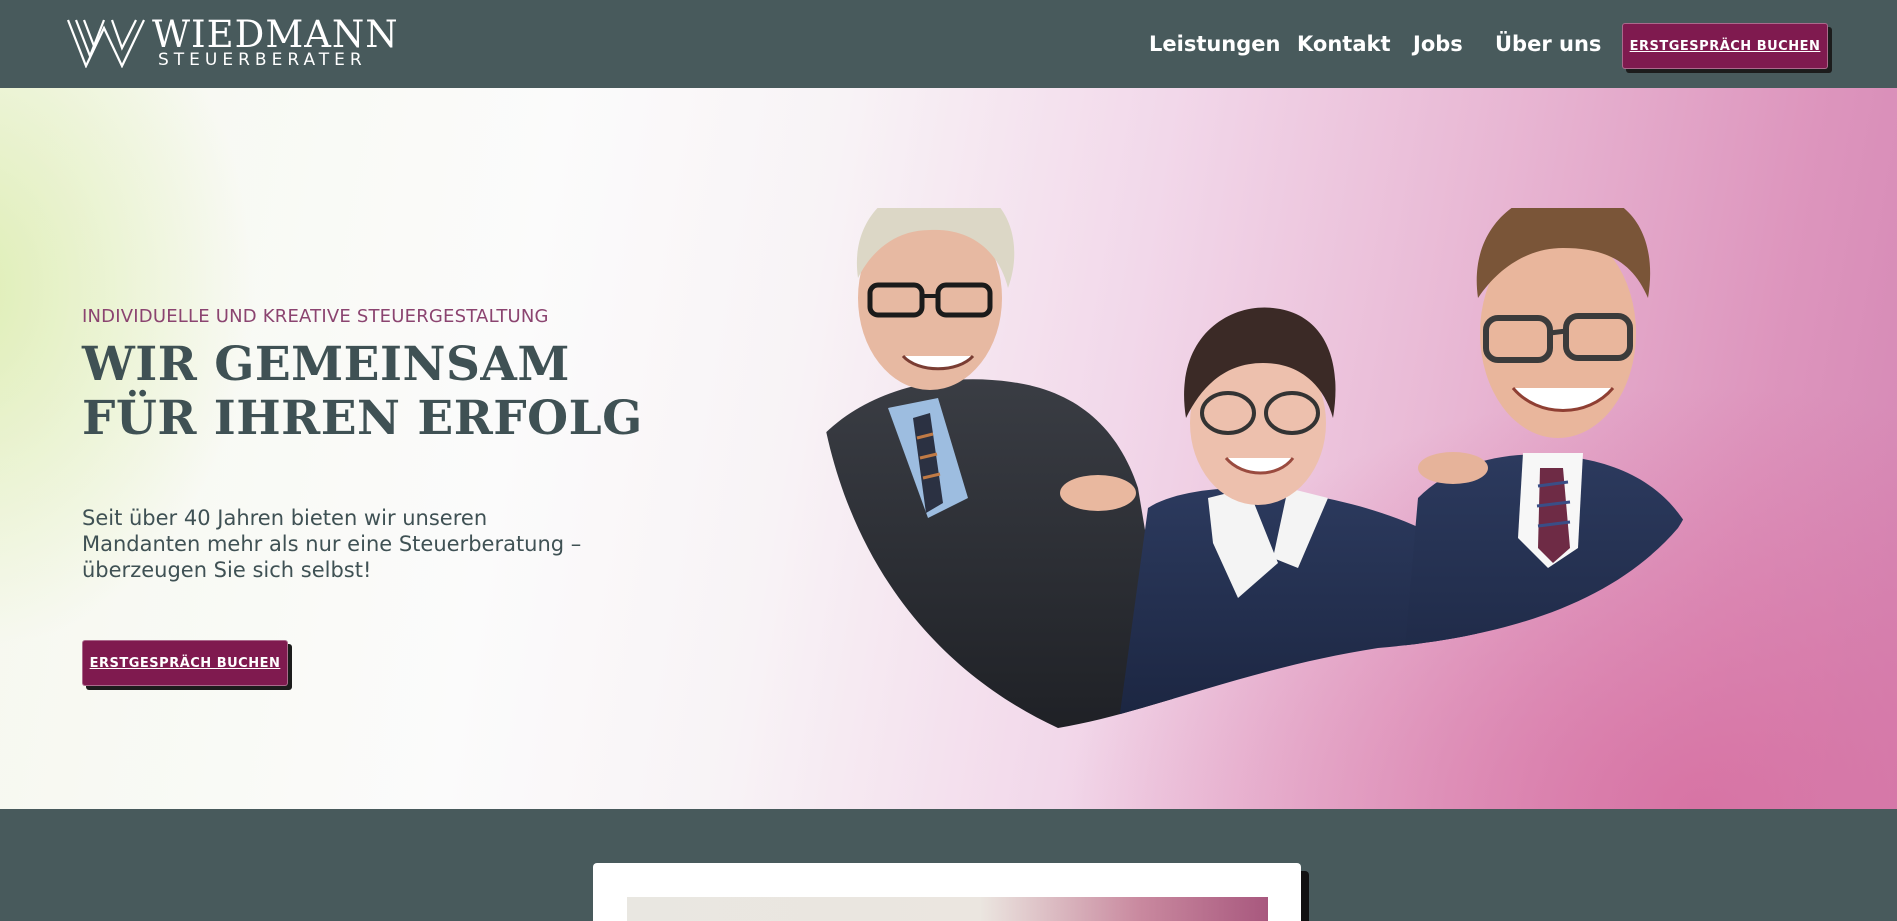 The height and width of the screenshot is (921, 1897). What do you see at coordinates (1548, 44) in the screenshot?
I see `nav-link-ueber-uns: Über uns` at bounding box center [1548, 44].